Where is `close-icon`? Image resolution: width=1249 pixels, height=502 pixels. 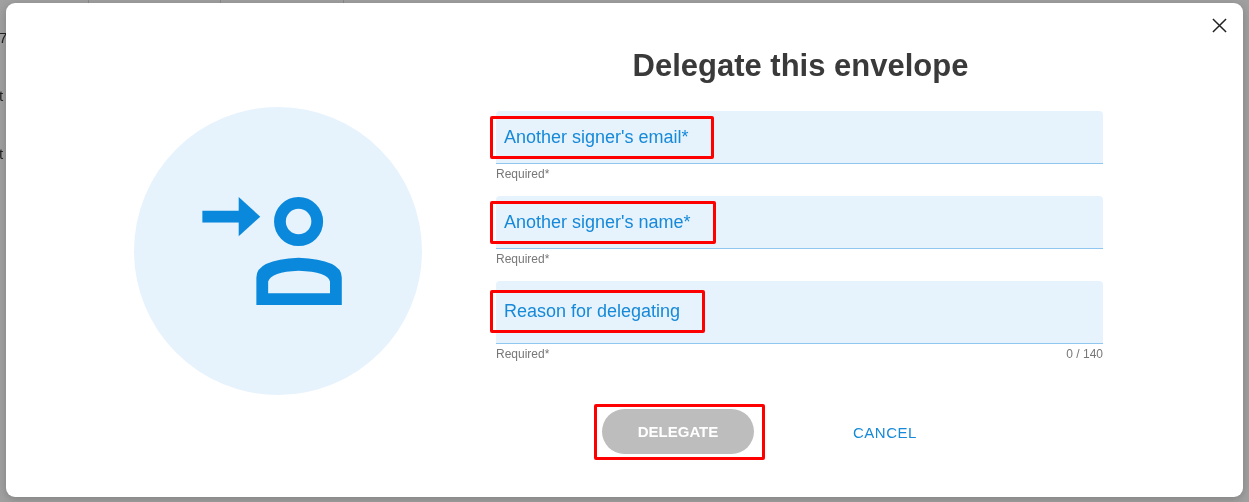 close-icon is located at coordinates (1219, 25).